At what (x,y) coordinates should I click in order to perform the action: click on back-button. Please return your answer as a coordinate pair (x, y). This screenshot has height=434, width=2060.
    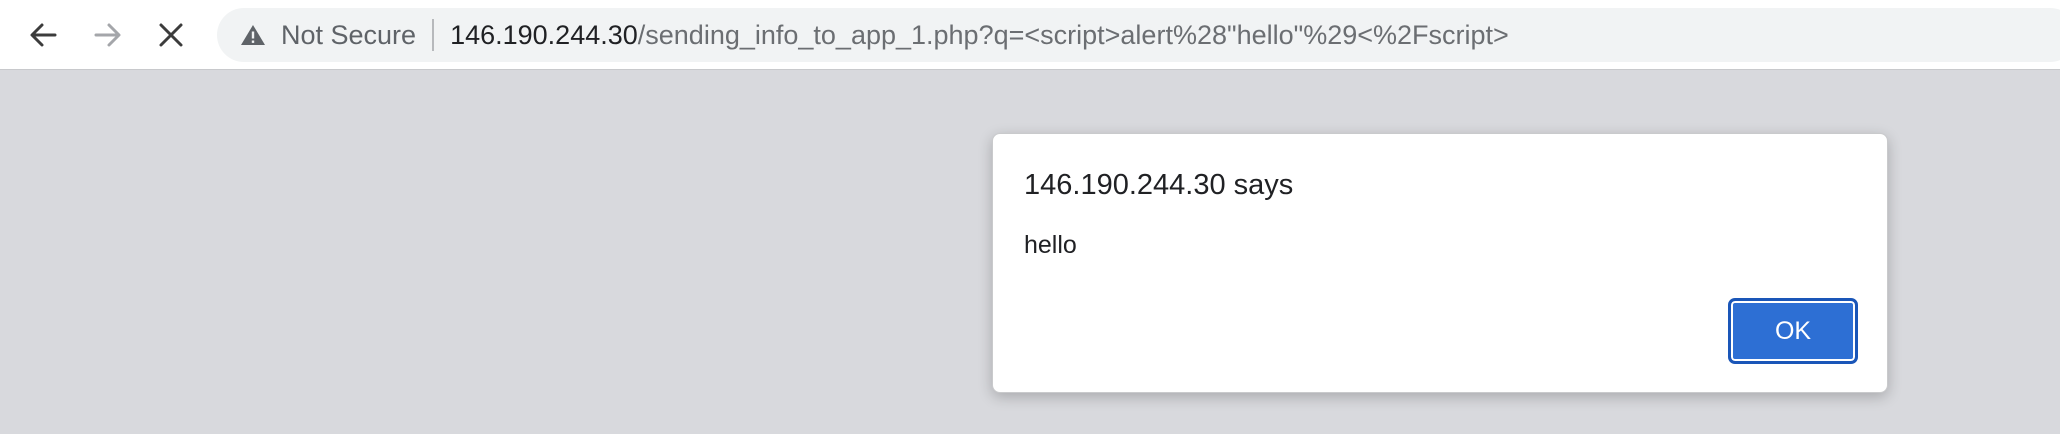
    Looking at the image, I should click on (43, 35).